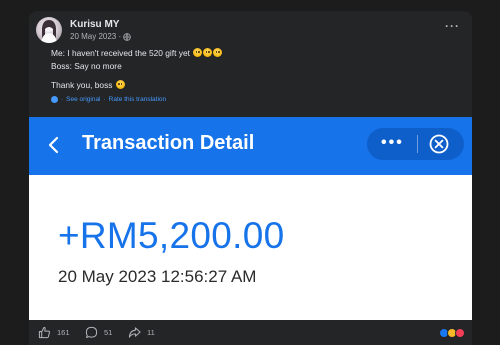 This screenshot has height=345, width=500. I want to click on transaction-header: Transaction Detail •••, so click(250, 146).